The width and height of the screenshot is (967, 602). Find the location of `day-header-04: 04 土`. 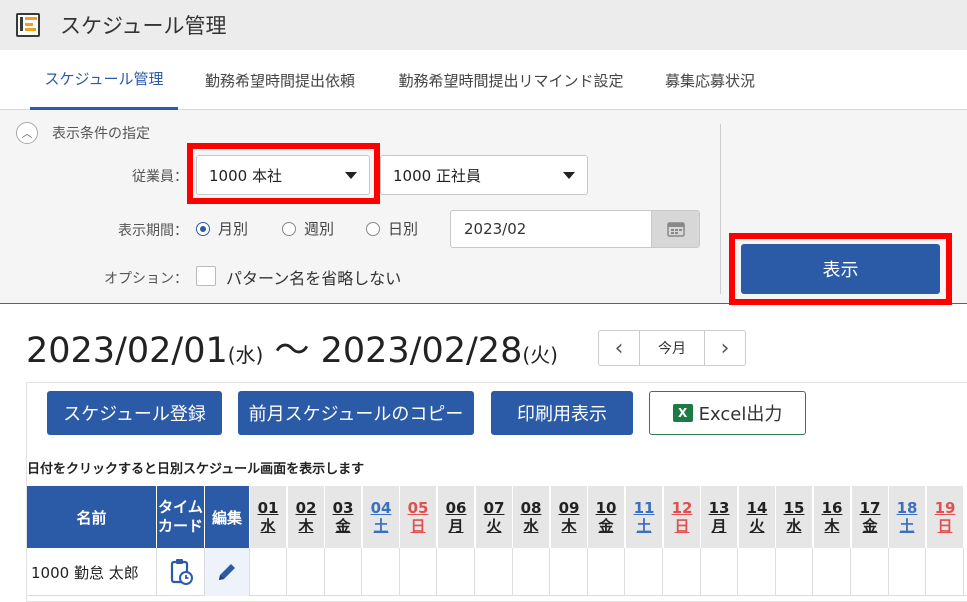

day-header-04: 04 土 is located at coordinates (381, 517).